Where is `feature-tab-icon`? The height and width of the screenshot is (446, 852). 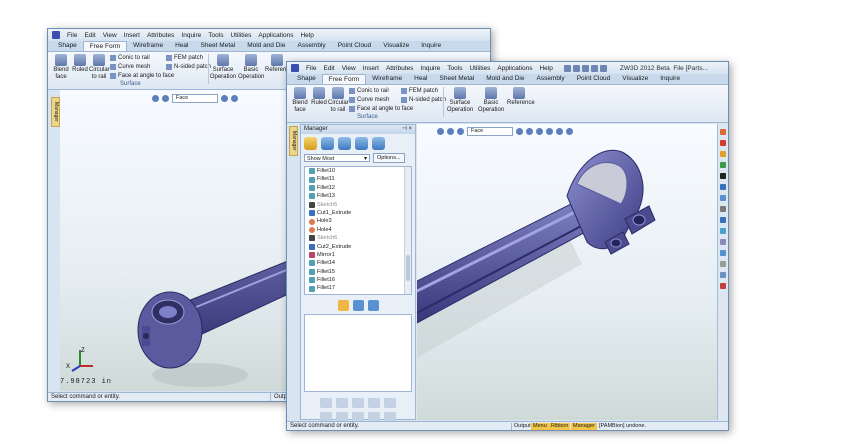 feature-tab-icon is located at coordinates (343, 305).